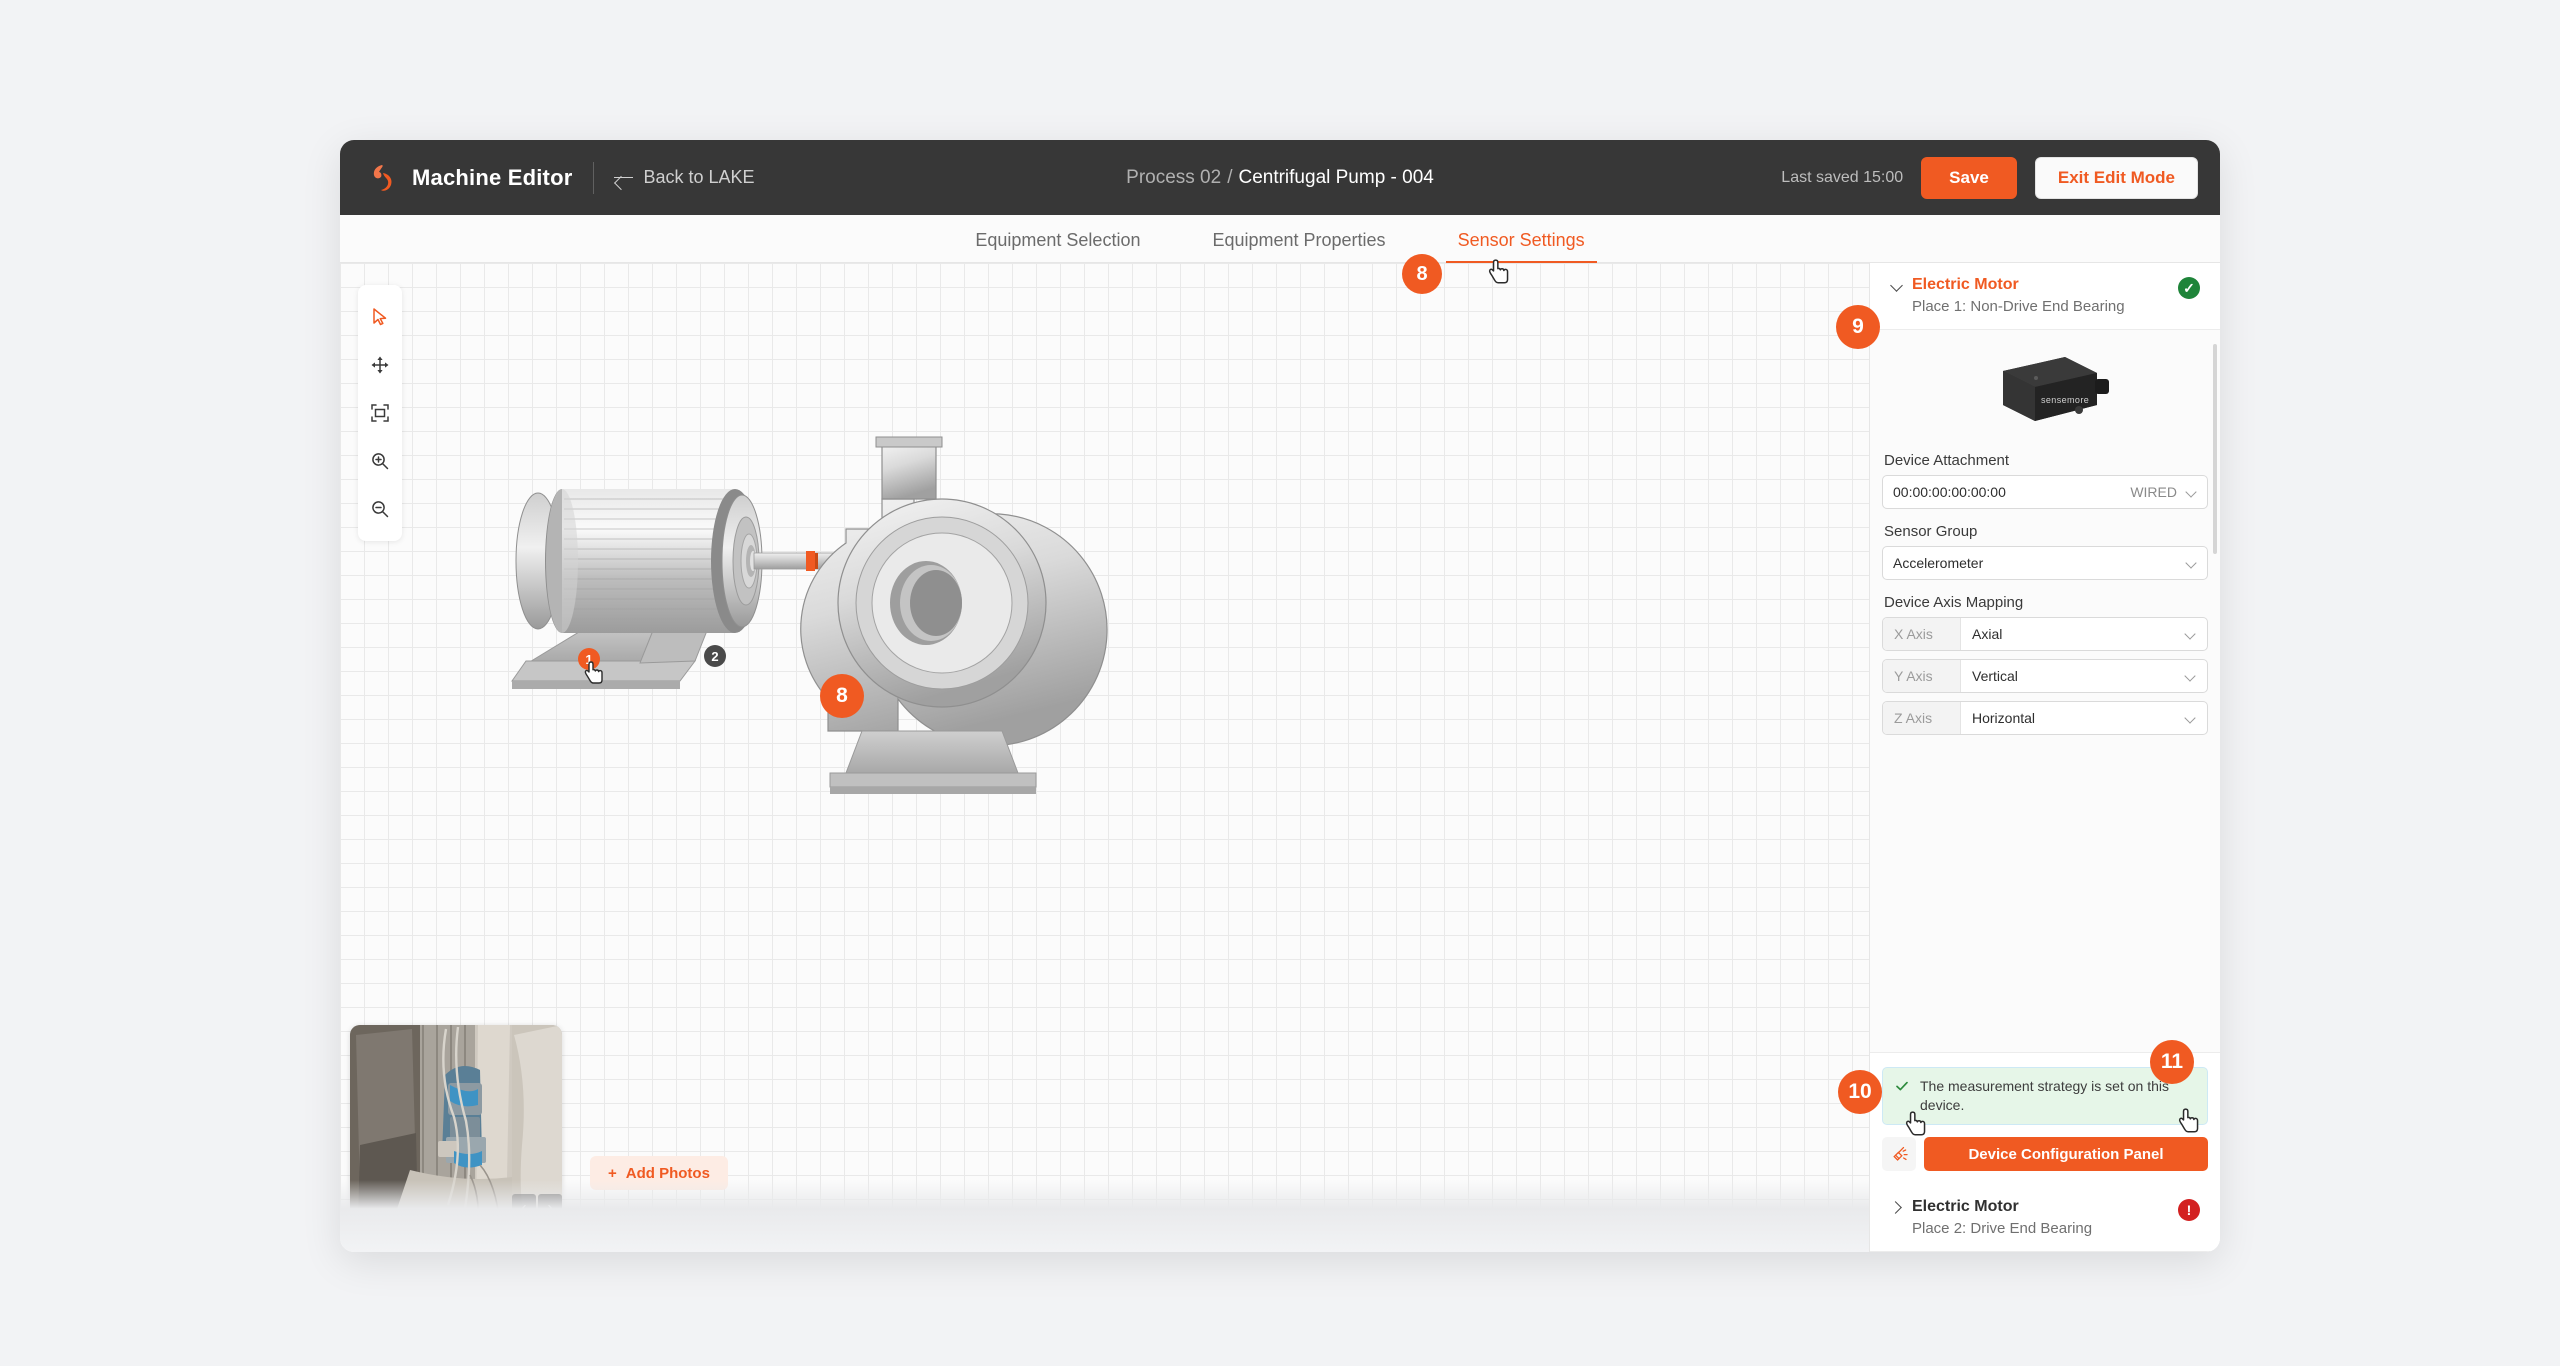 The width and height of the screenshot is (2560, 1366). Describe the element at coordinates (1949, 492) in the screenshot. I see `device-attachment-value: 00:00:00:00:00:00` at that location.